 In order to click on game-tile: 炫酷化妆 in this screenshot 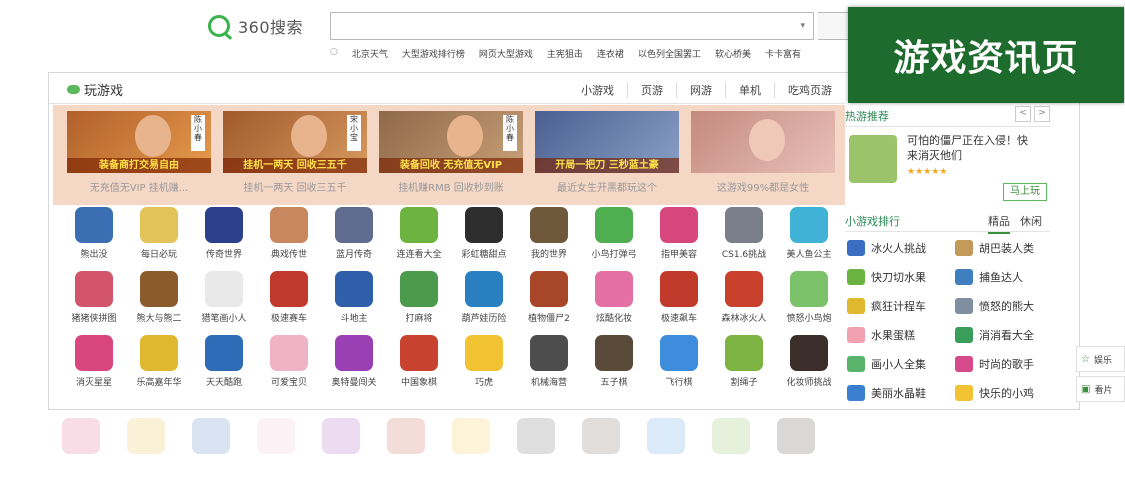, I will do `click(614, 297)`.